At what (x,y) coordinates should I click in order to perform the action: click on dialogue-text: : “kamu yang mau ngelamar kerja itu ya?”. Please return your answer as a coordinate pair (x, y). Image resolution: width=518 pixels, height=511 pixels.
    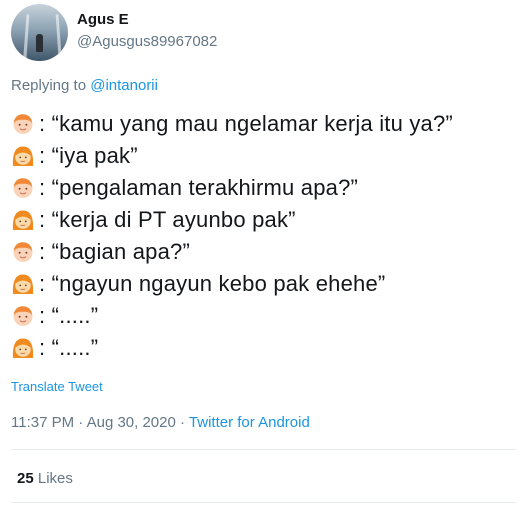
    Looking at the image, I should click on (246, 123).